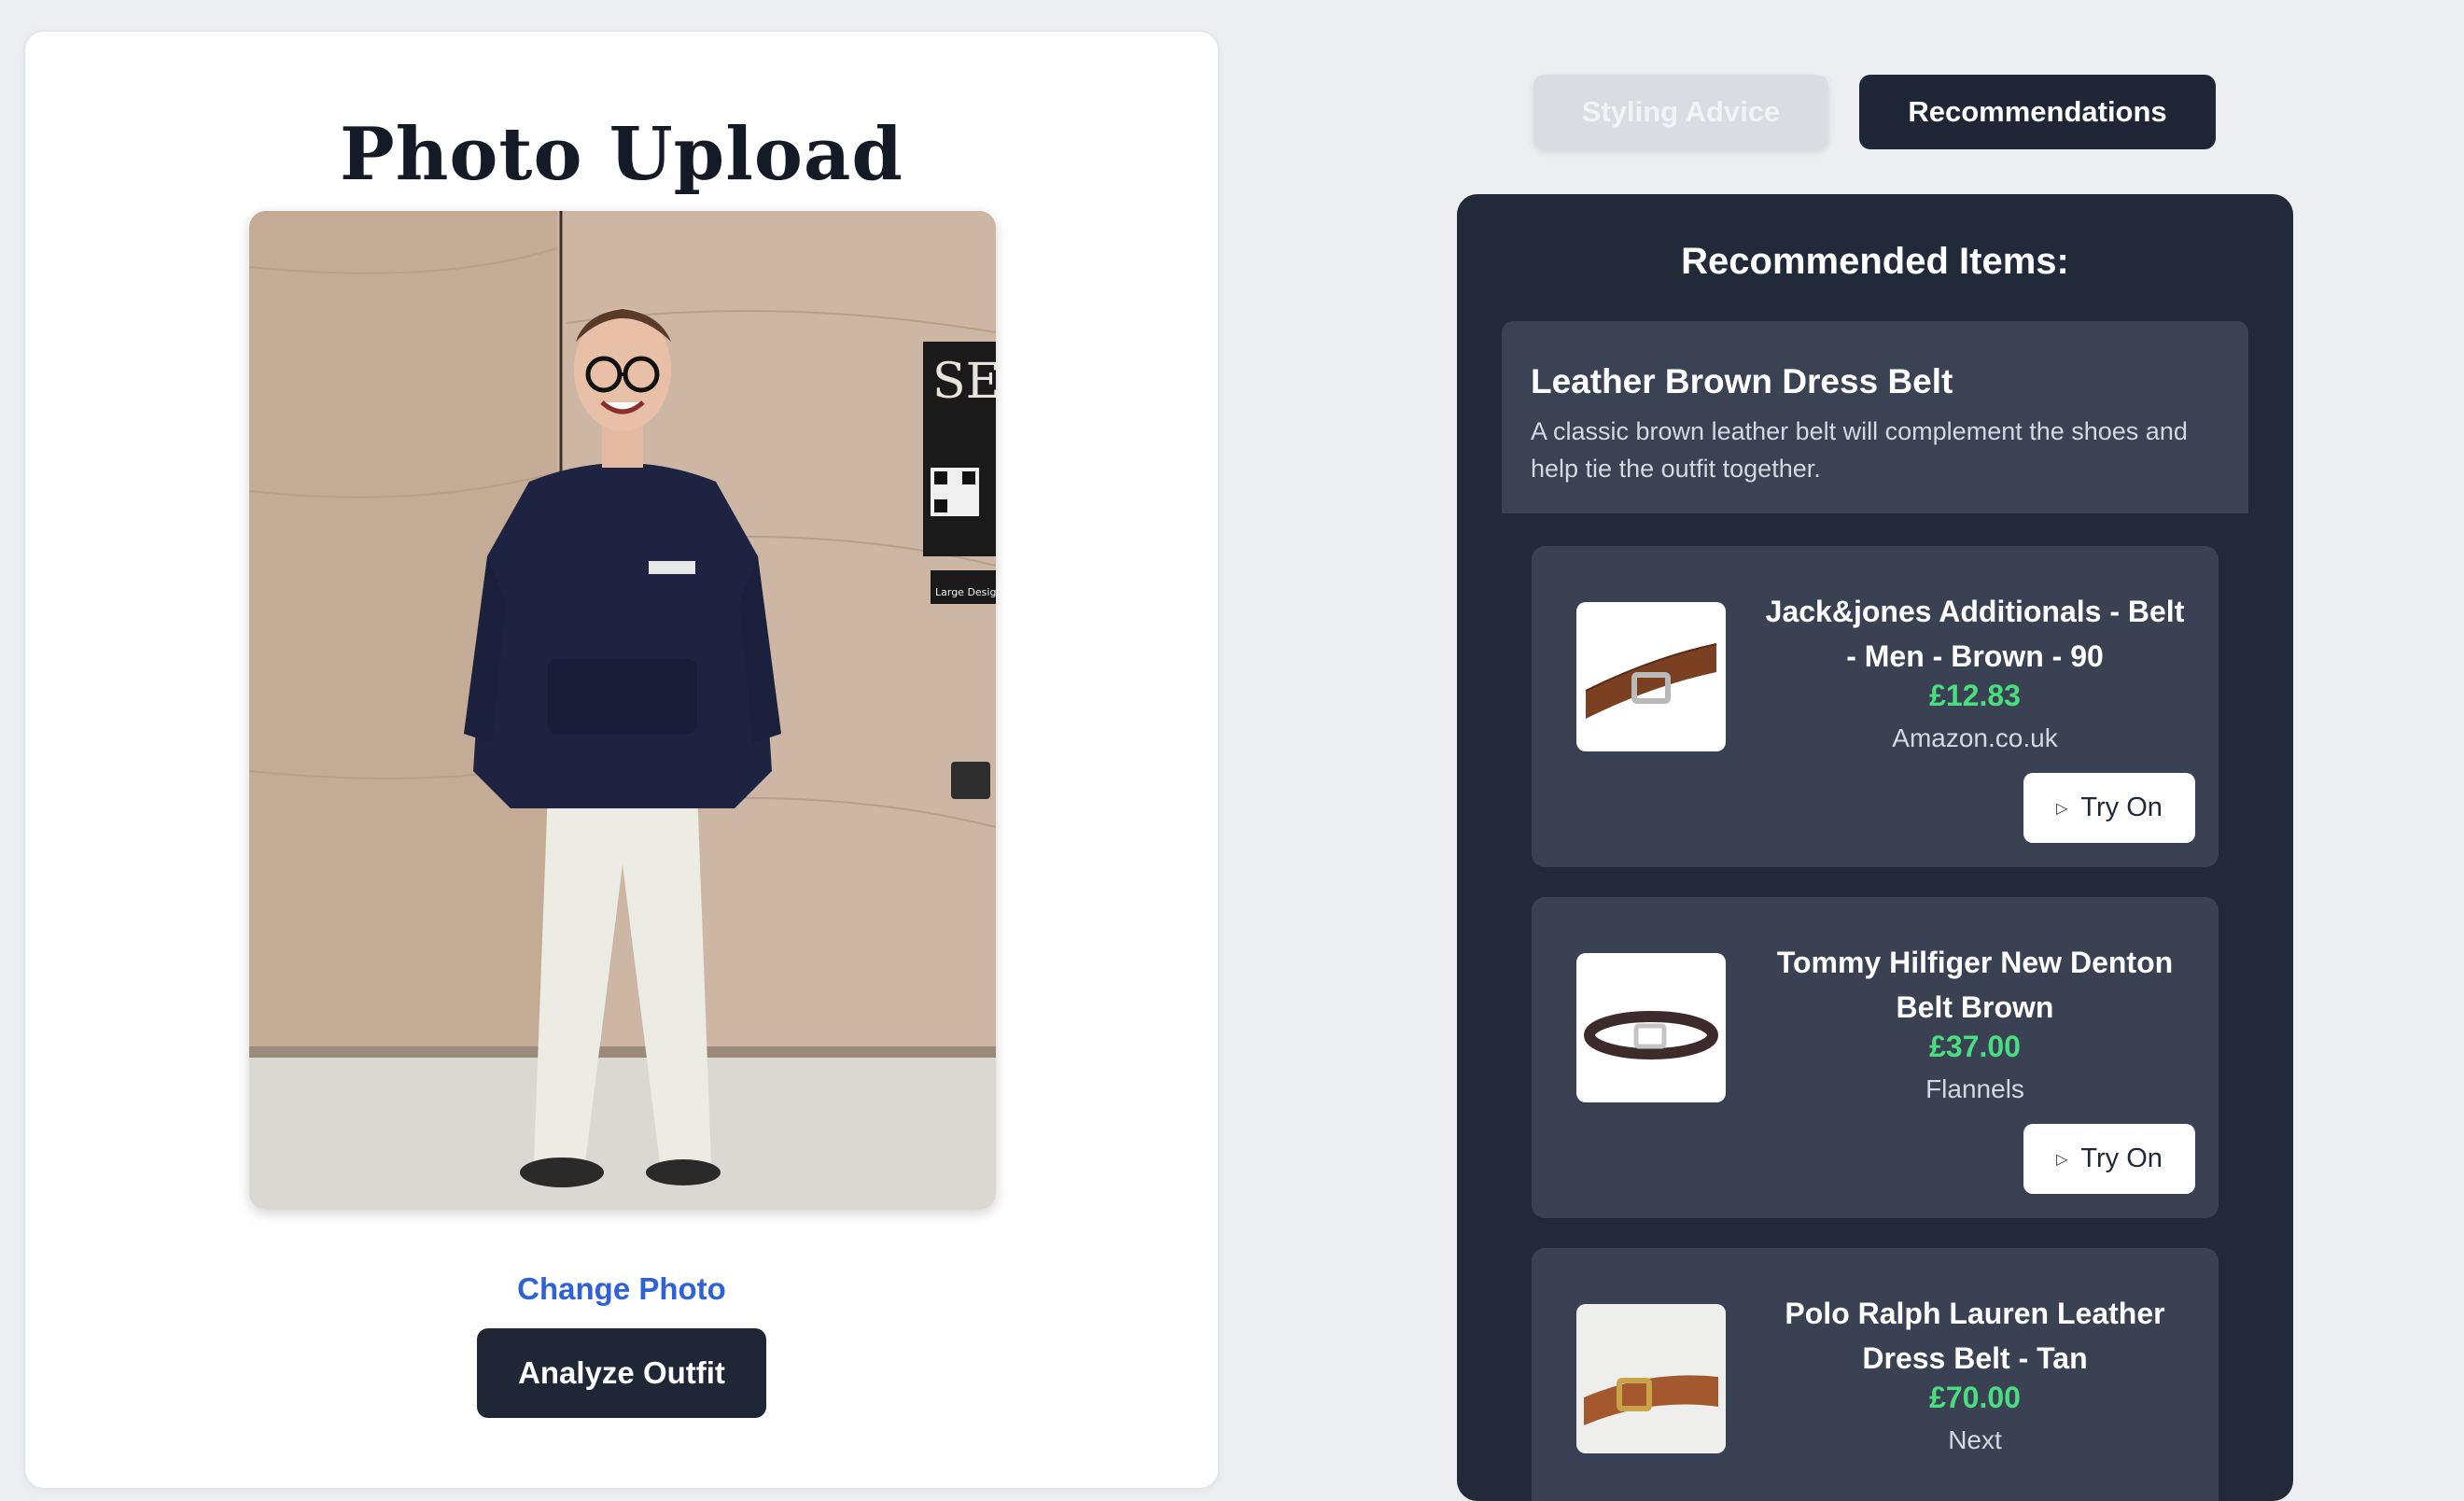 The height and width of the screenshot is (1501, 2464). Describe the element at coordinates (1742, 381) in the screenshot. I see `suggestion-title: Leather Brown Dress Belt` at that location.